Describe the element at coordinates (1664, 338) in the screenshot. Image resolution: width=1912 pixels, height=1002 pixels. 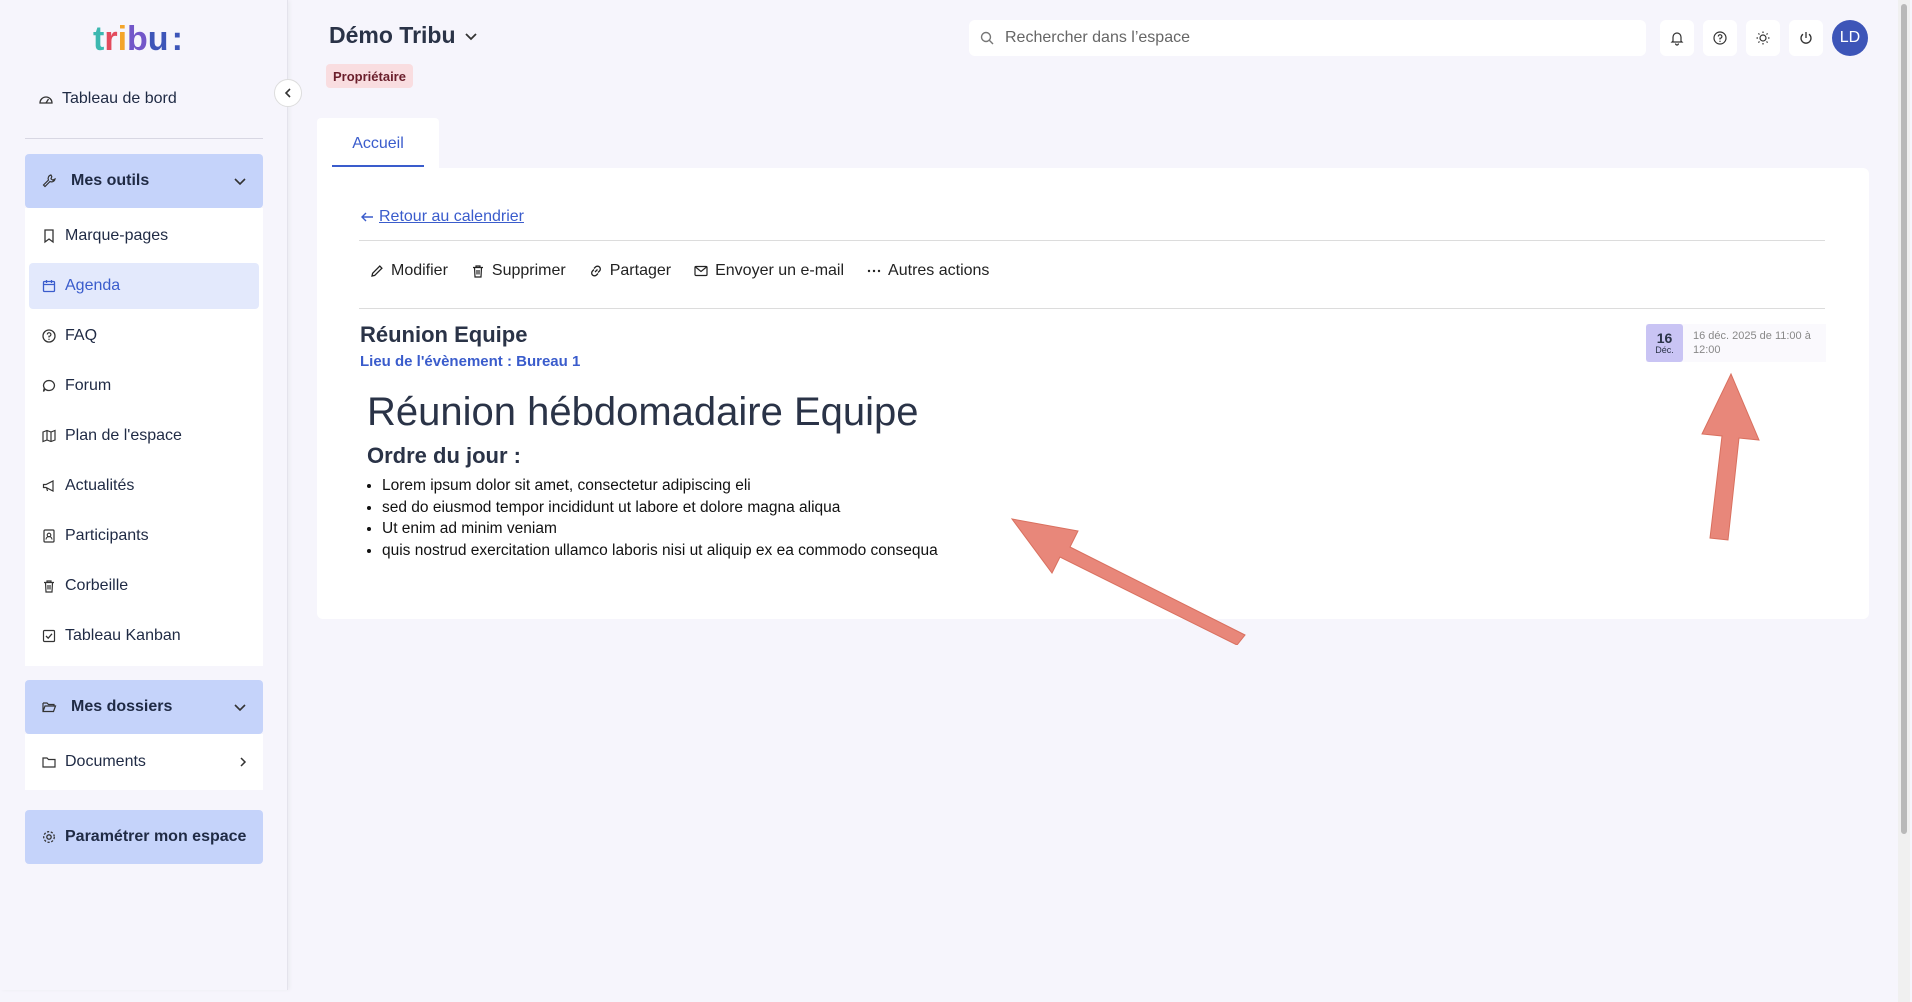
I see `date-day: 16` at that location.